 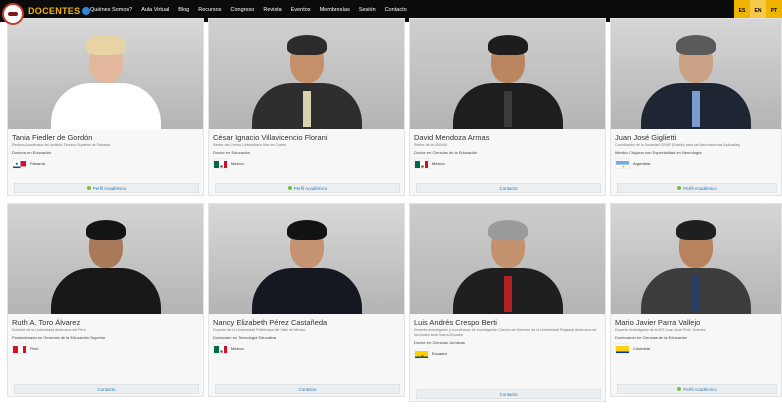 I want to click on site-logo, so click(x=13, y=14).